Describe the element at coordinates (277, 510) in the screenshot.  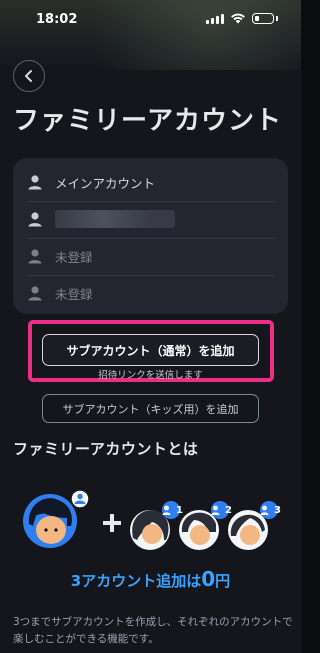
I see `badge-number-3: 3` at that location.